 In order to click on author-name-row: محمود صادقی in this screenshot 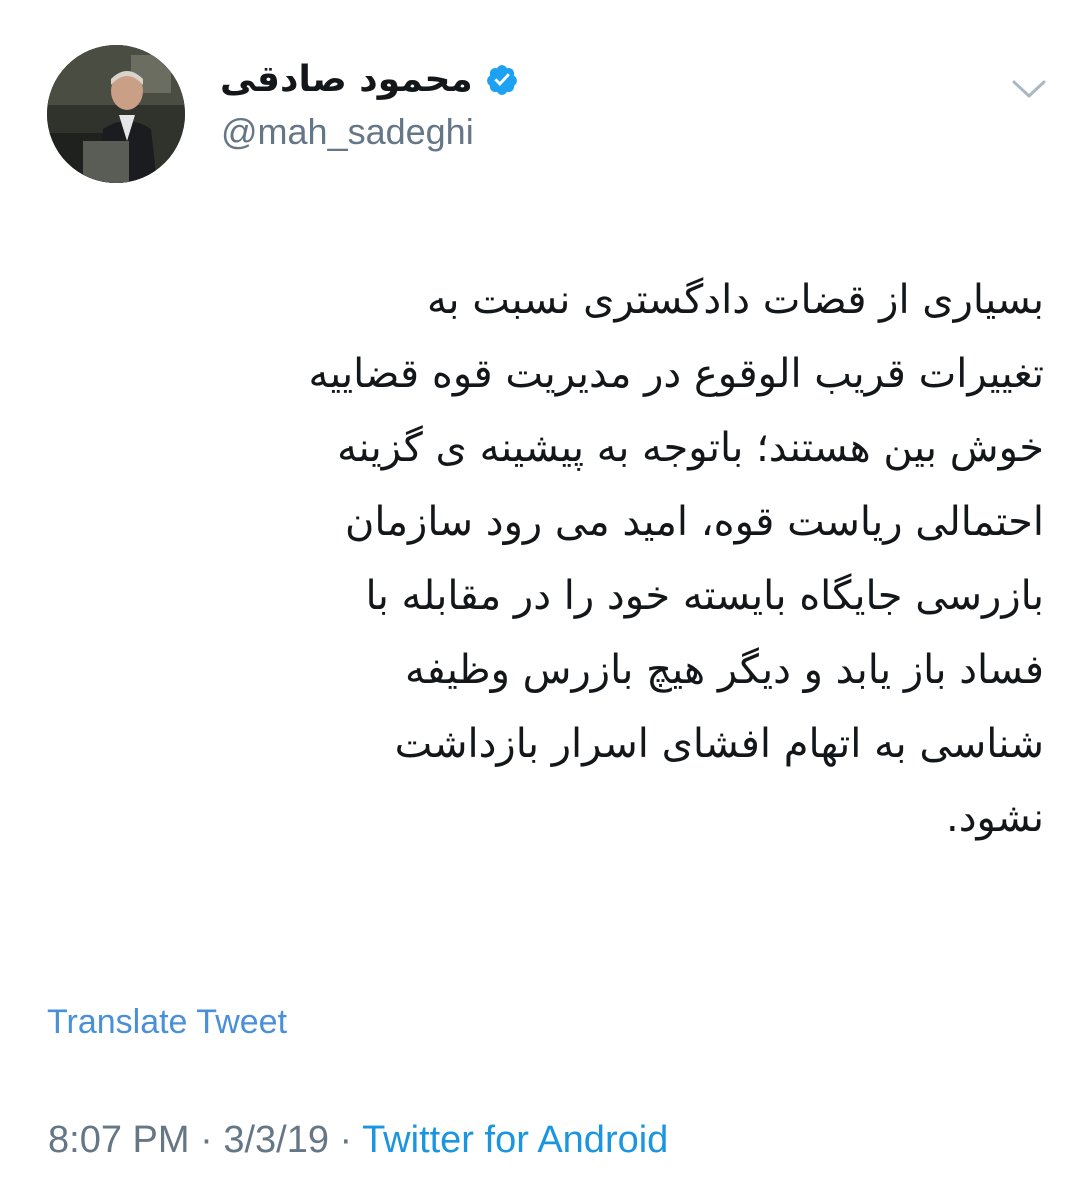, I will do `click(369, 80)`.